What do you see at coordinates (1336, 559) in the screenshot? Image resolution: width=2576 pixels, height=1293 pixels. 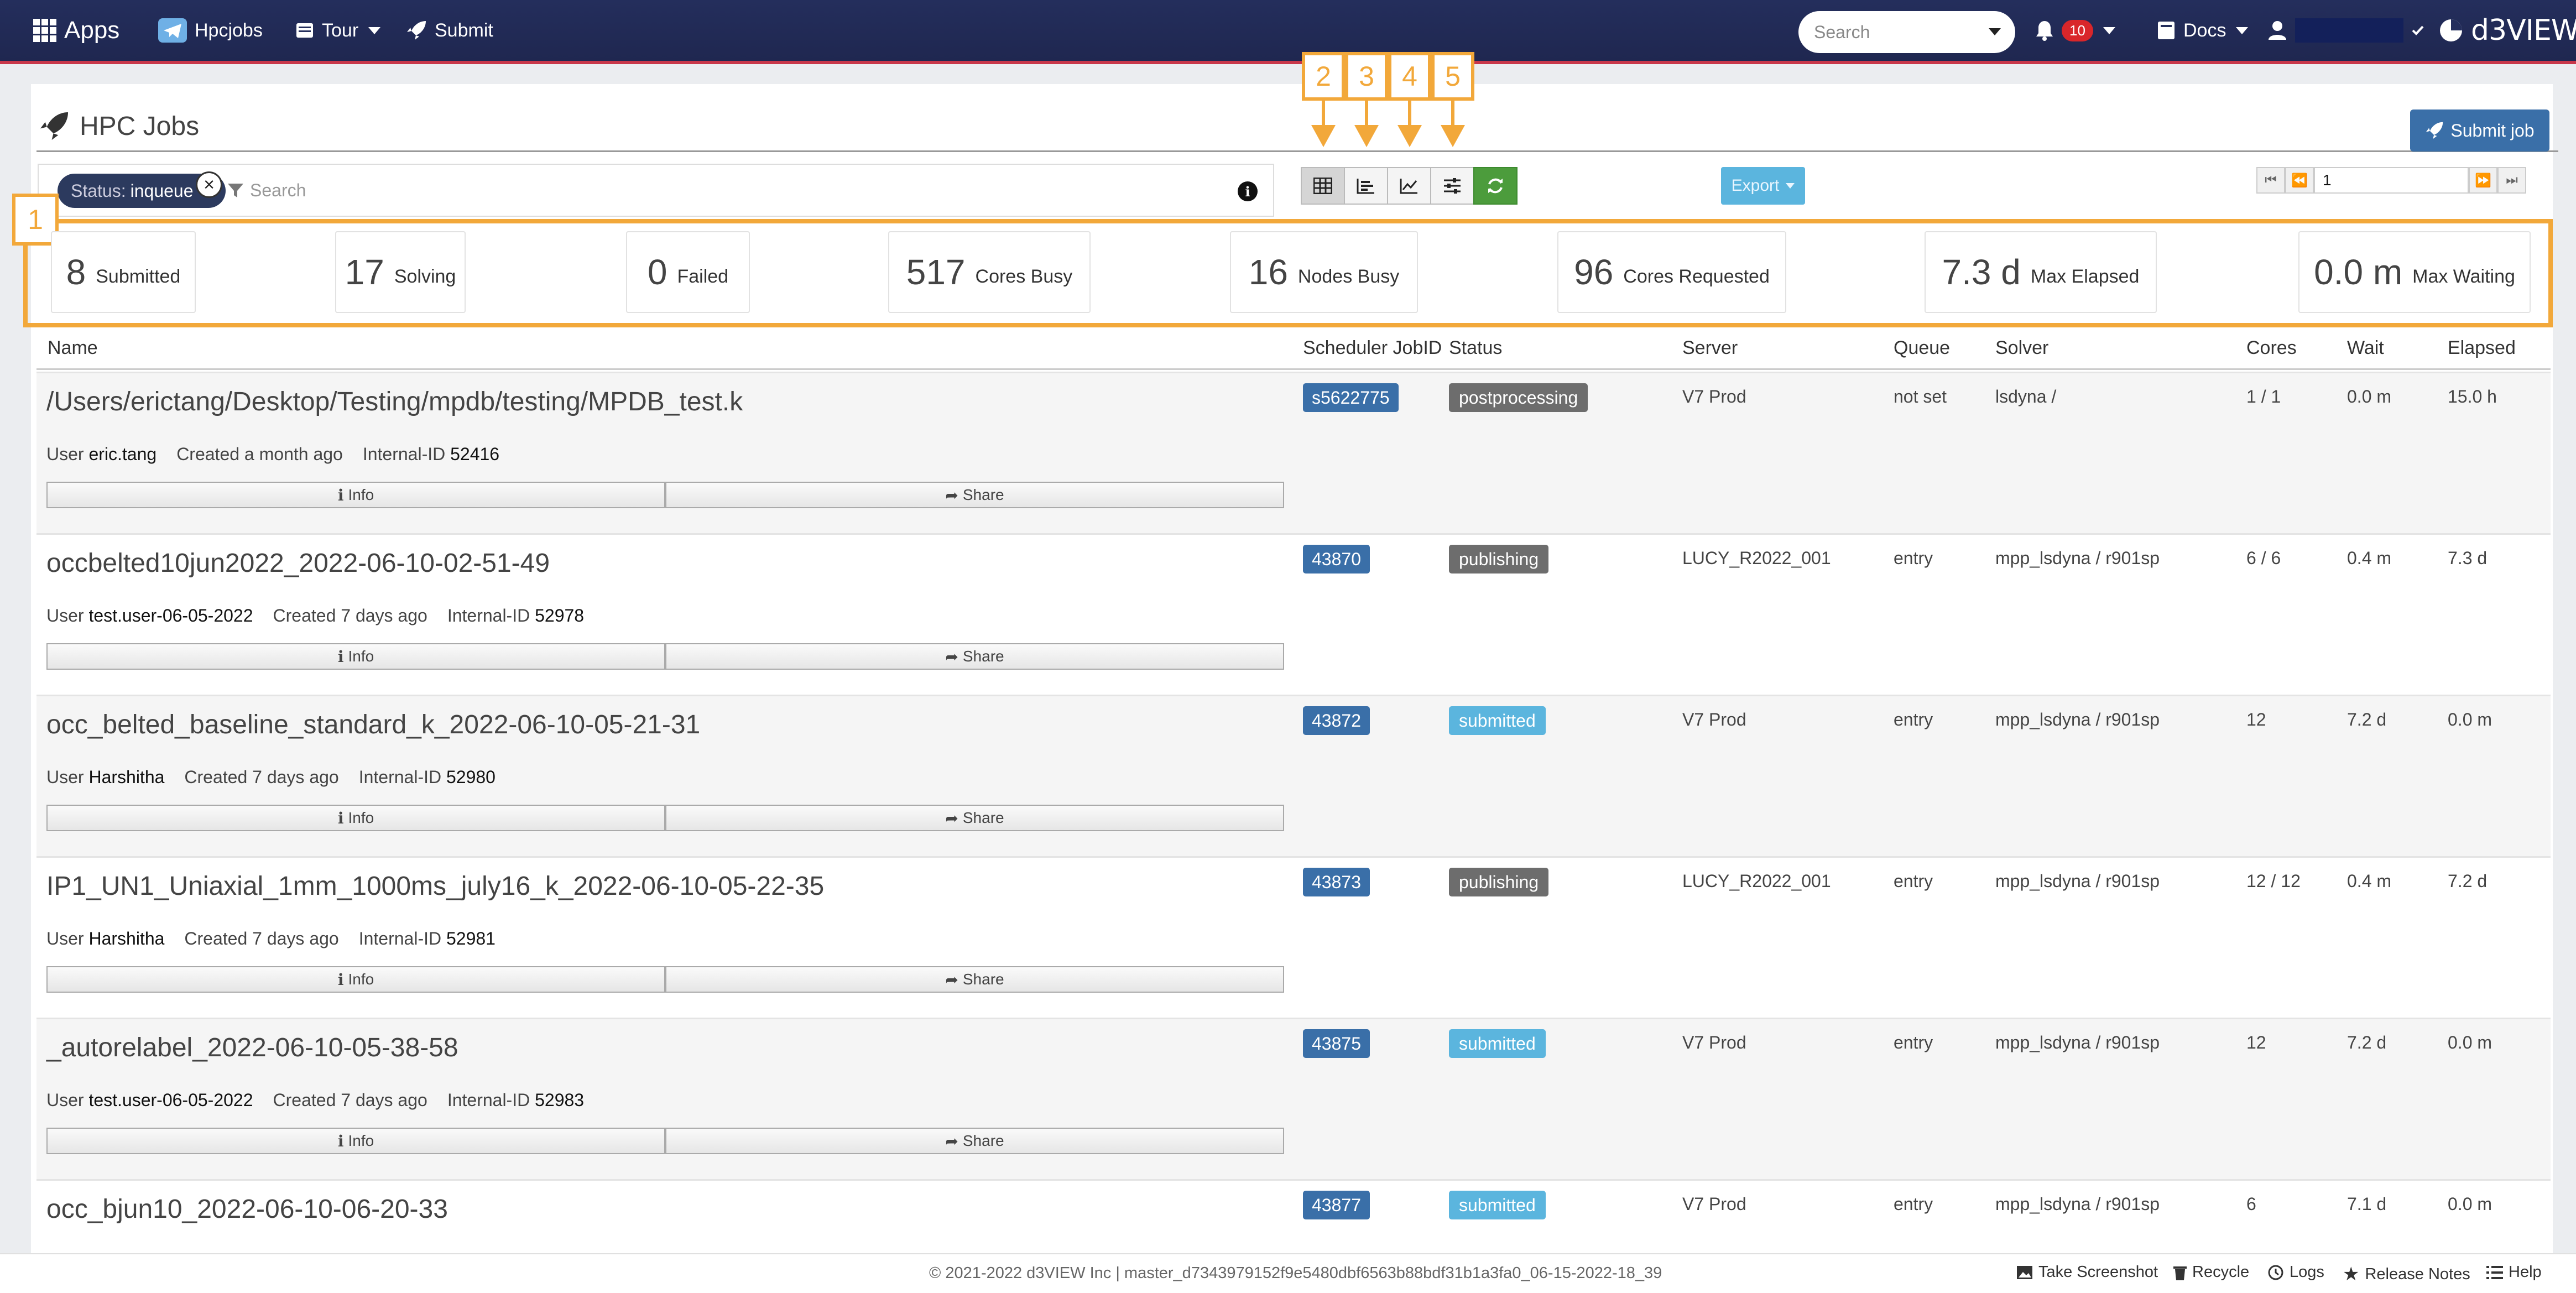 I see `scheduler-jobid-badge: 43870` at bounding box center [1336, 559].